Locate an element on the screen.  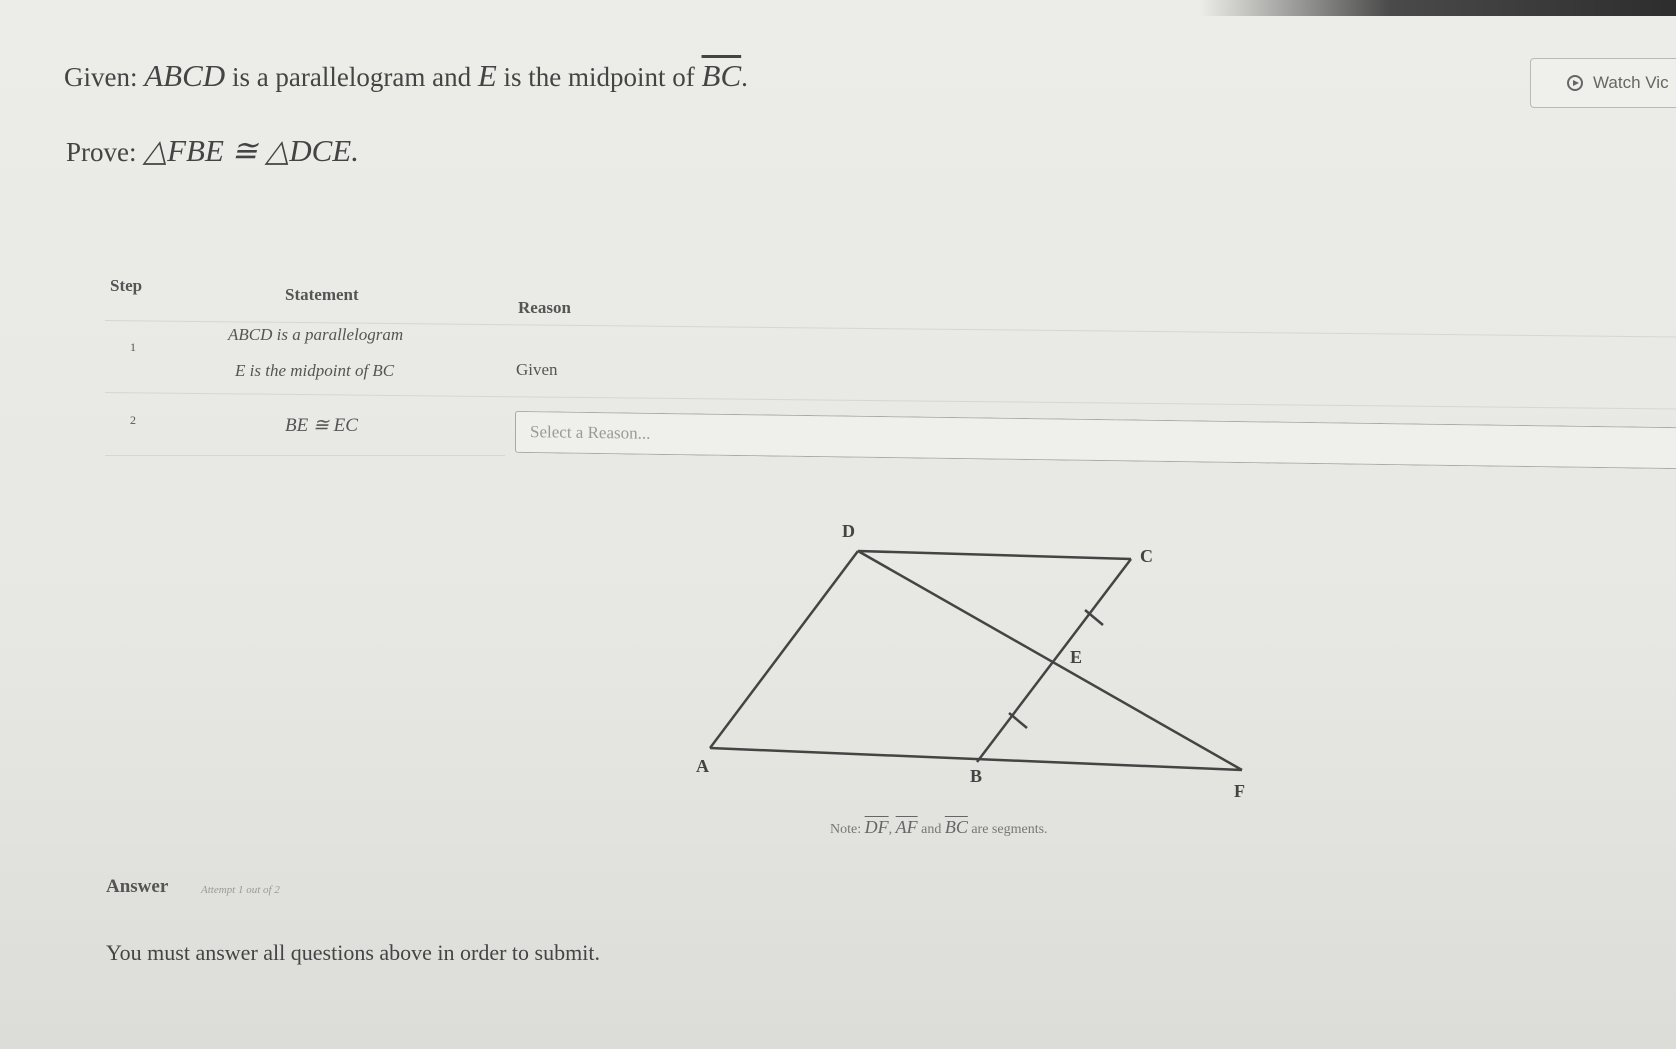
prove-text: △FBE ≅ △DCE. is located at coordinates (251, 150).